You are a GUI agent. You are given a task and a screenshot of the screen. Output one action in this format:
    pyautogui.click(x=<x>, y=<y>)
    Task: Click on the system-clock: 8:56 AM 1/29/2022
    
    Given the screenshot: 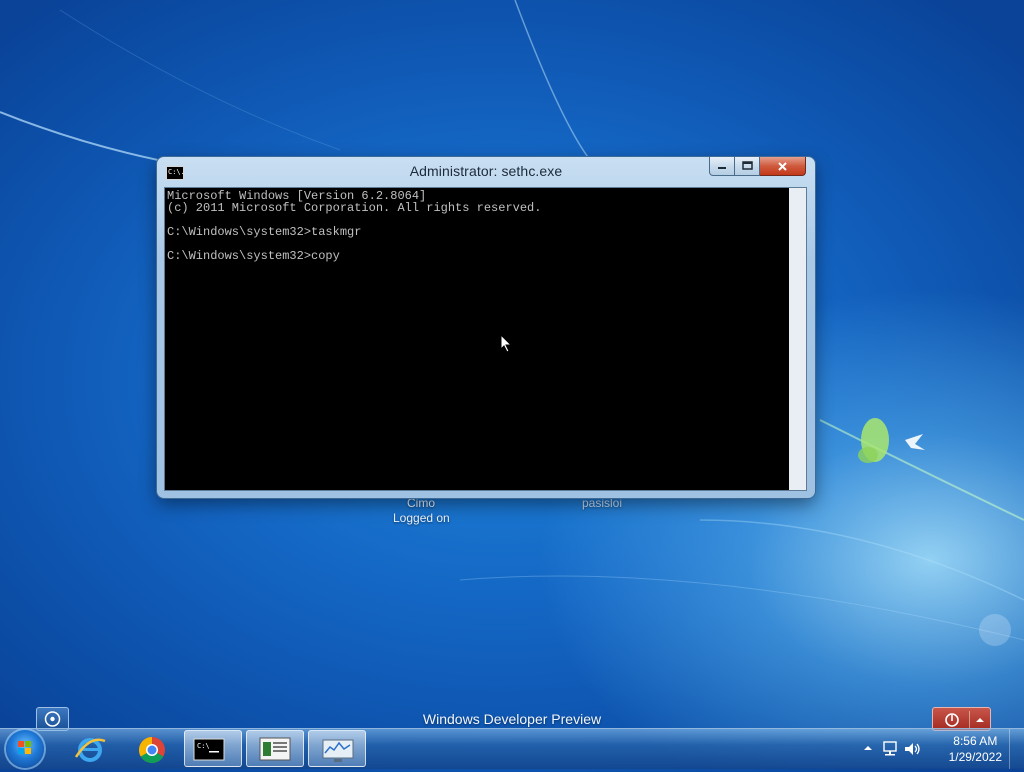 What is the action you would take?
    pyautogui.click(x=975, y=749)
    